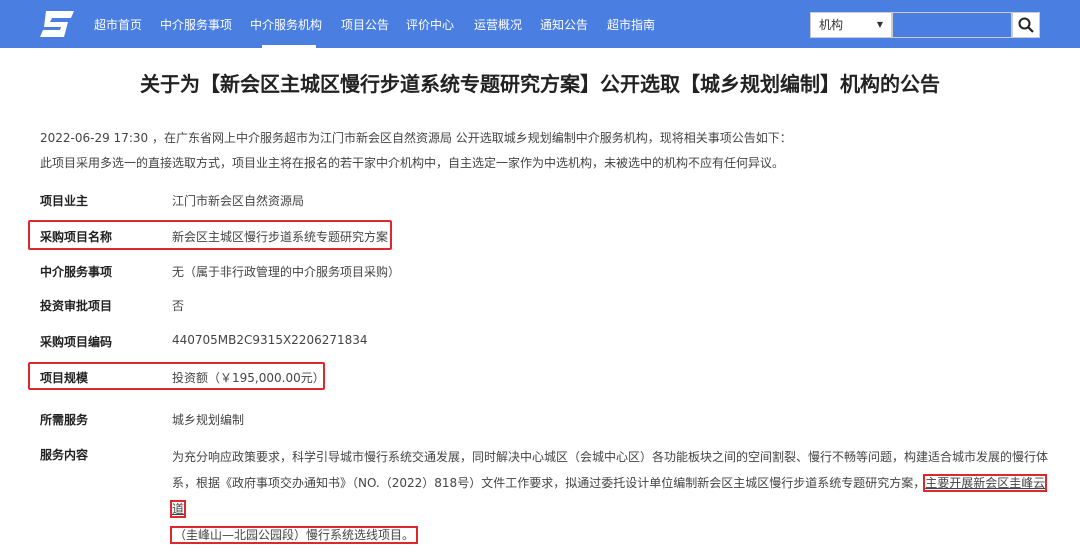  What do you see at coordinates (564, 24) in the screenshot?
I see `nav-notices: 通知公告` at bounding box center [564, 24].